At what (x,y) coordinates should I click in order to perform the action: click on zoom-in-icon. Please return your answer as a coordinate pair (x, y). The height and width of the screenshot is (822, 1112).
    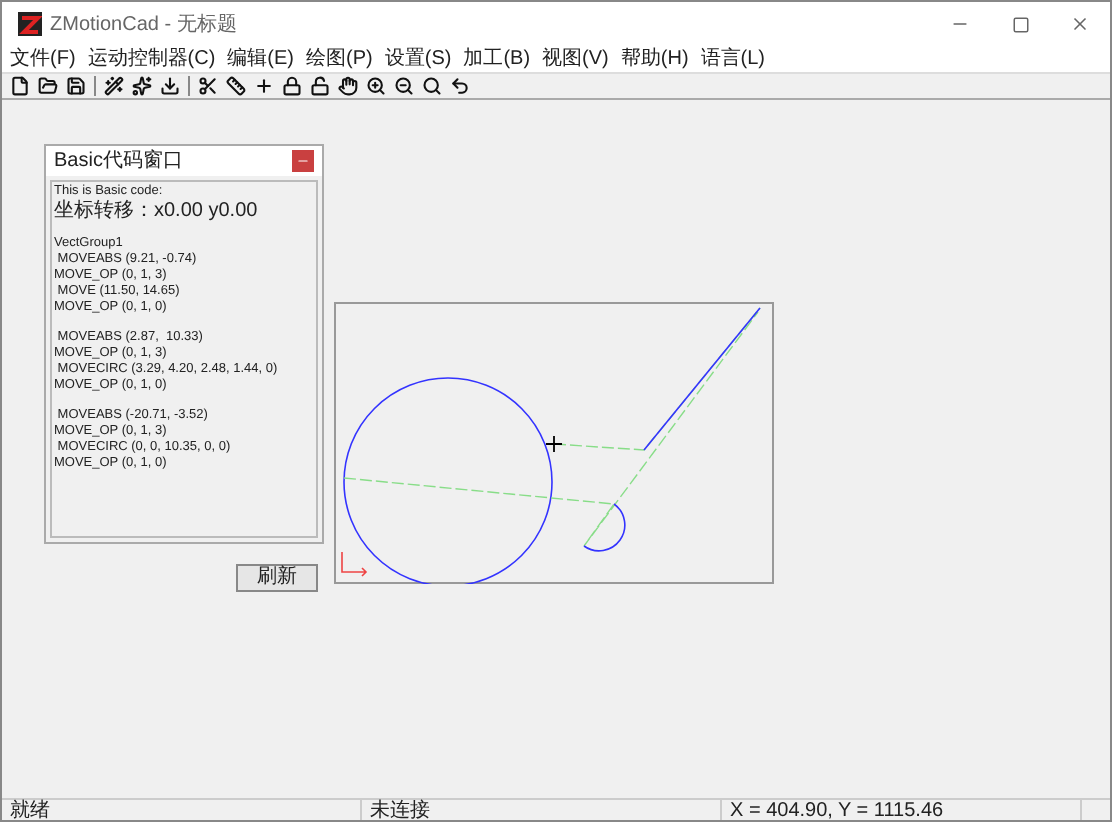
    Looking at the image, I should click on (376, 86).